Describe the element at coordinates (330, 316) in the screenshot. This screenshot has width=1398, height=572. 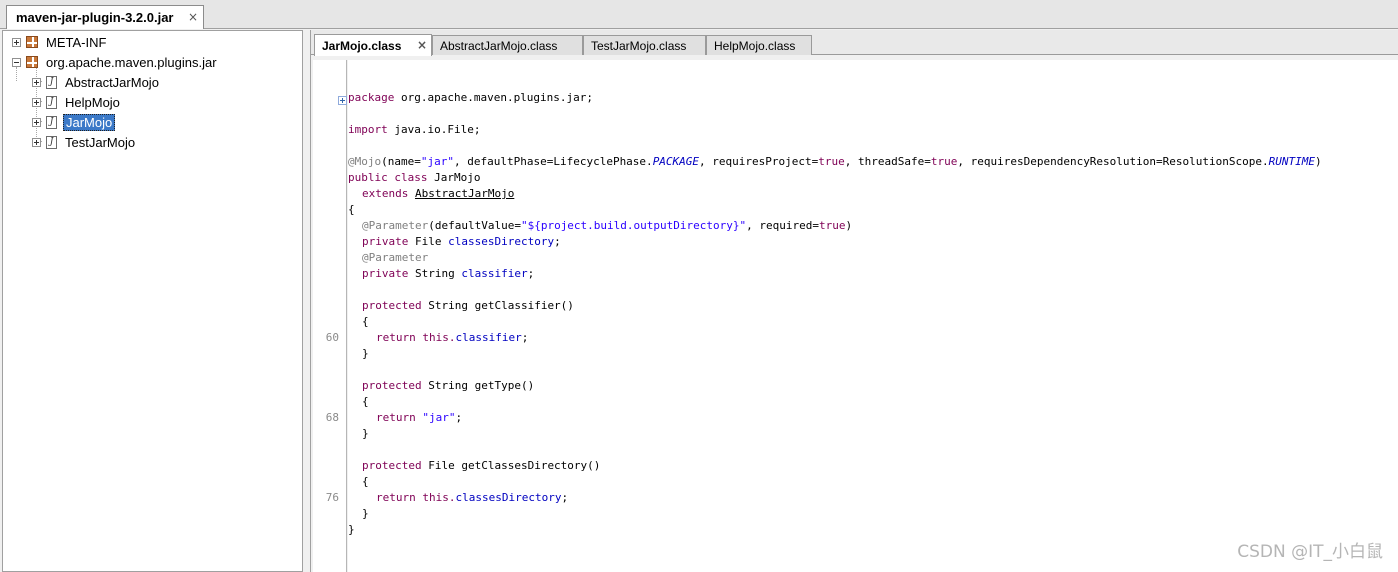
I see `line-number-gutter: 60 68 76` at that location.